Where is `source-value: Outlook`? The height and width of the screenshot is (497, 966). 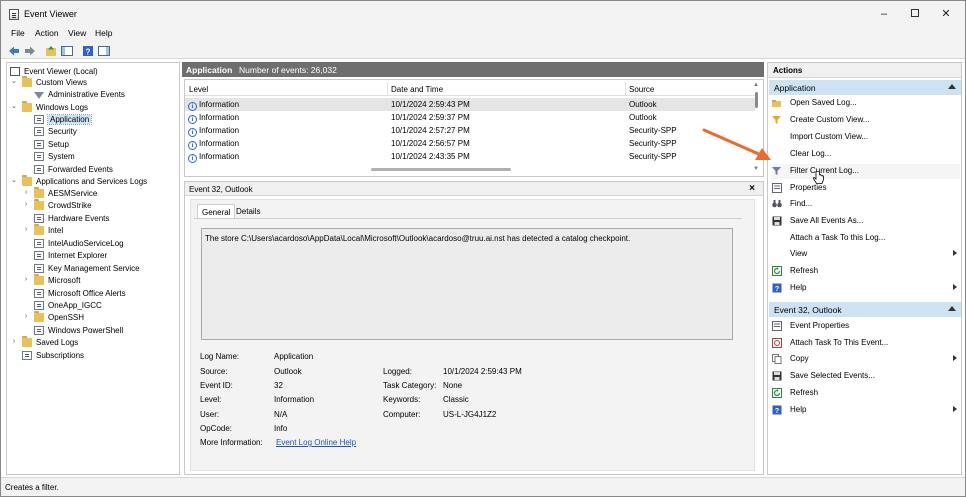
source-value: Outlook is located at coordinates (288, 371).